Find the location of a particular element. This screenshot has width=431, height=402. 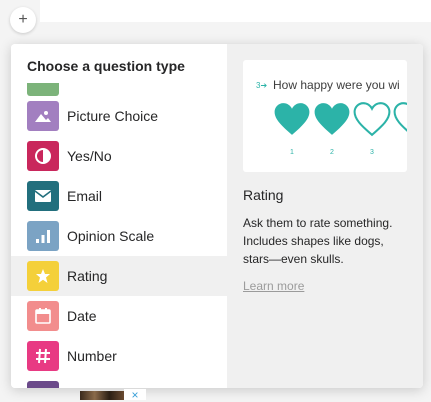

star-icon is located at coordinates (43, 276).